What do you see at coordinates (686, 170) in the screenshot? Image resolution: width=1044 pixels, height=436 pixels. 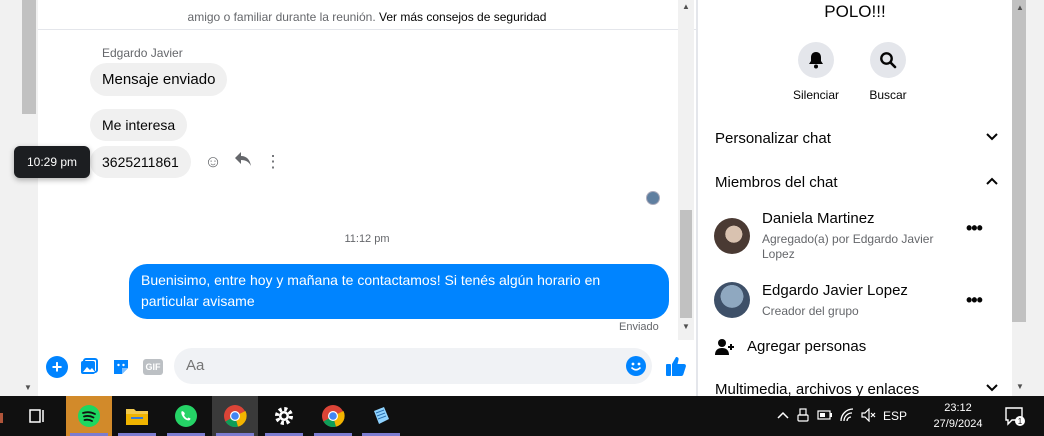 I see `chat-scrollbar: ▲ ▼` at bounding box center [686, 170].